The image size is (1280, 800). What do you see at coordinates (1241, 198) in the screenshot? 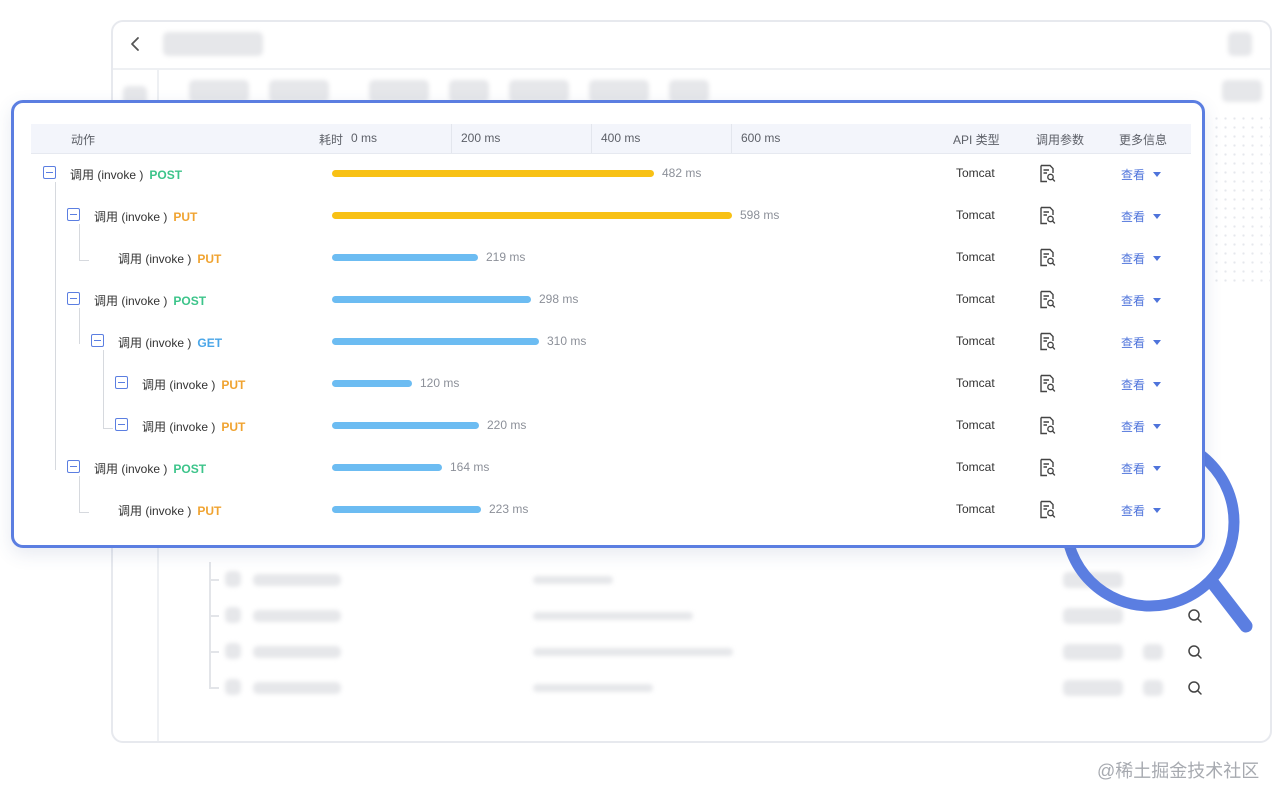
I see `background-grid` at bounding box center [1241, 198].